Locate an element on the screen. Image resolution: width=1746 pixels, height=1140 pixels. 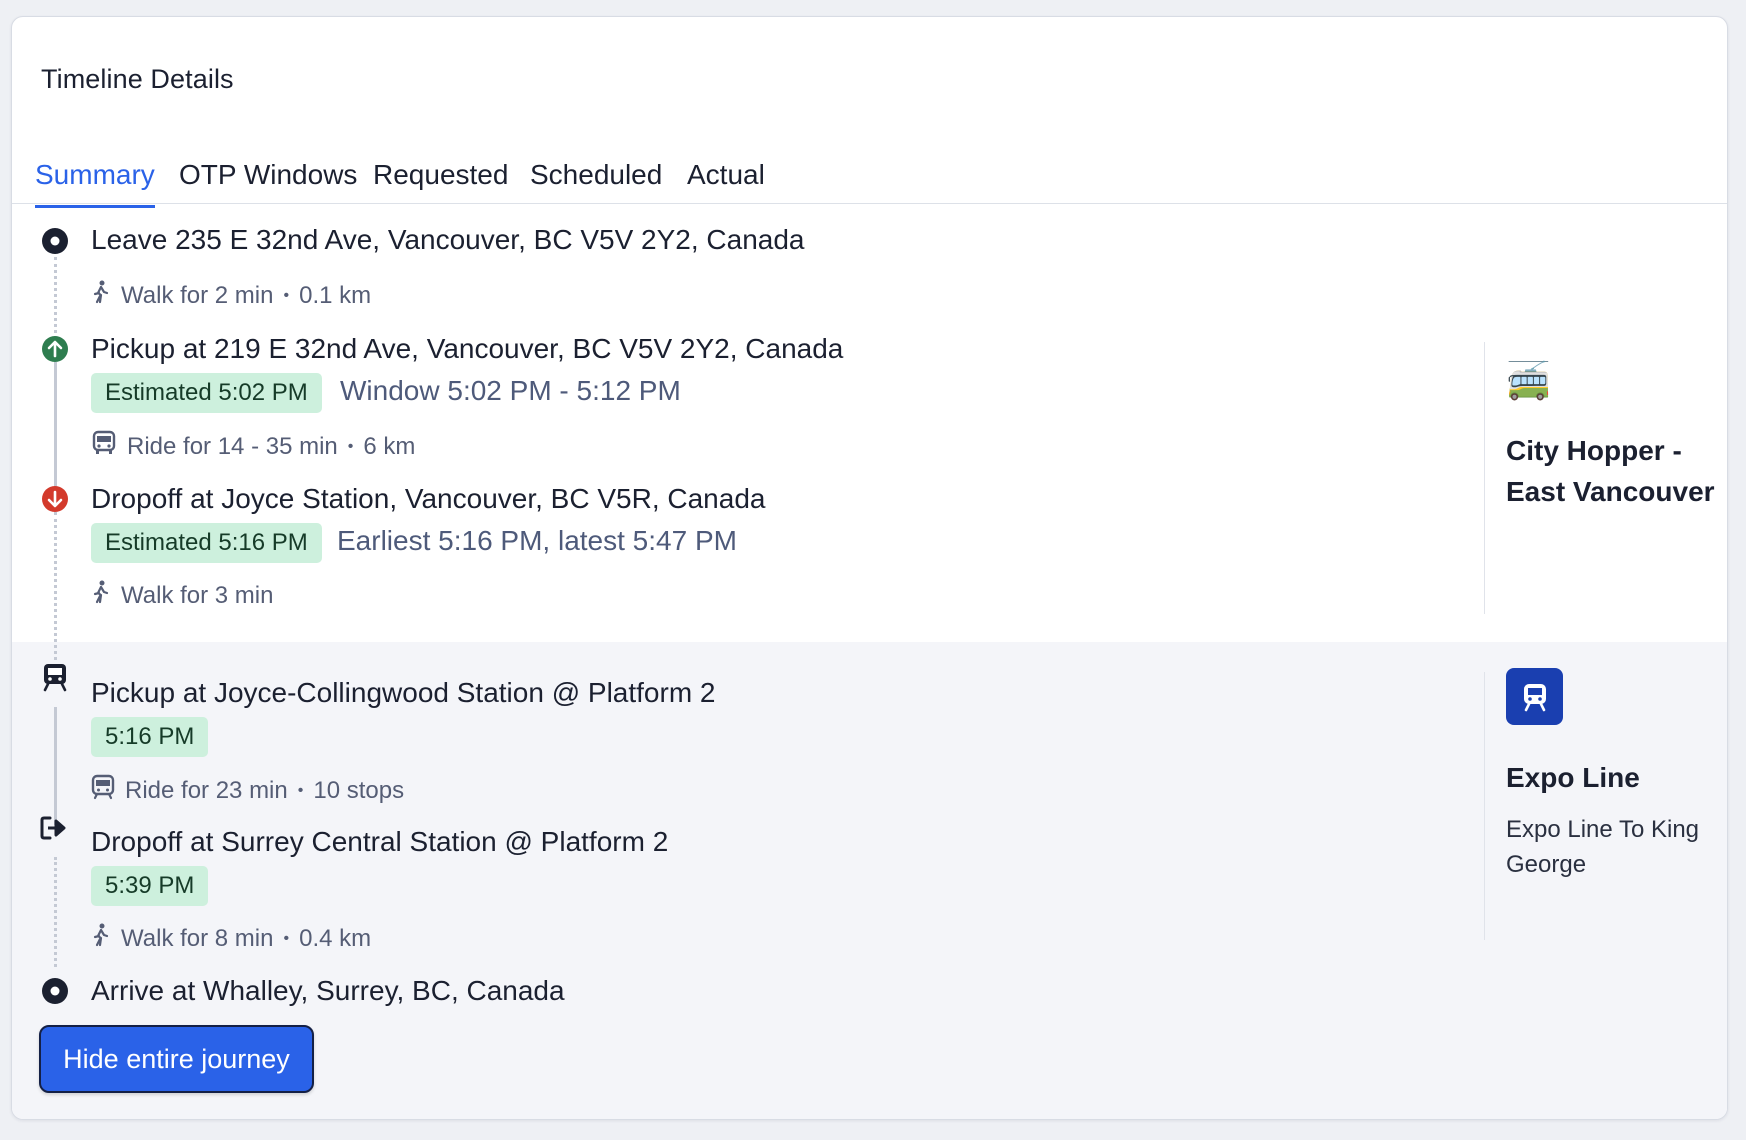
arrival-time-badge: 5:39 PM is located at coordinates (150, 886).